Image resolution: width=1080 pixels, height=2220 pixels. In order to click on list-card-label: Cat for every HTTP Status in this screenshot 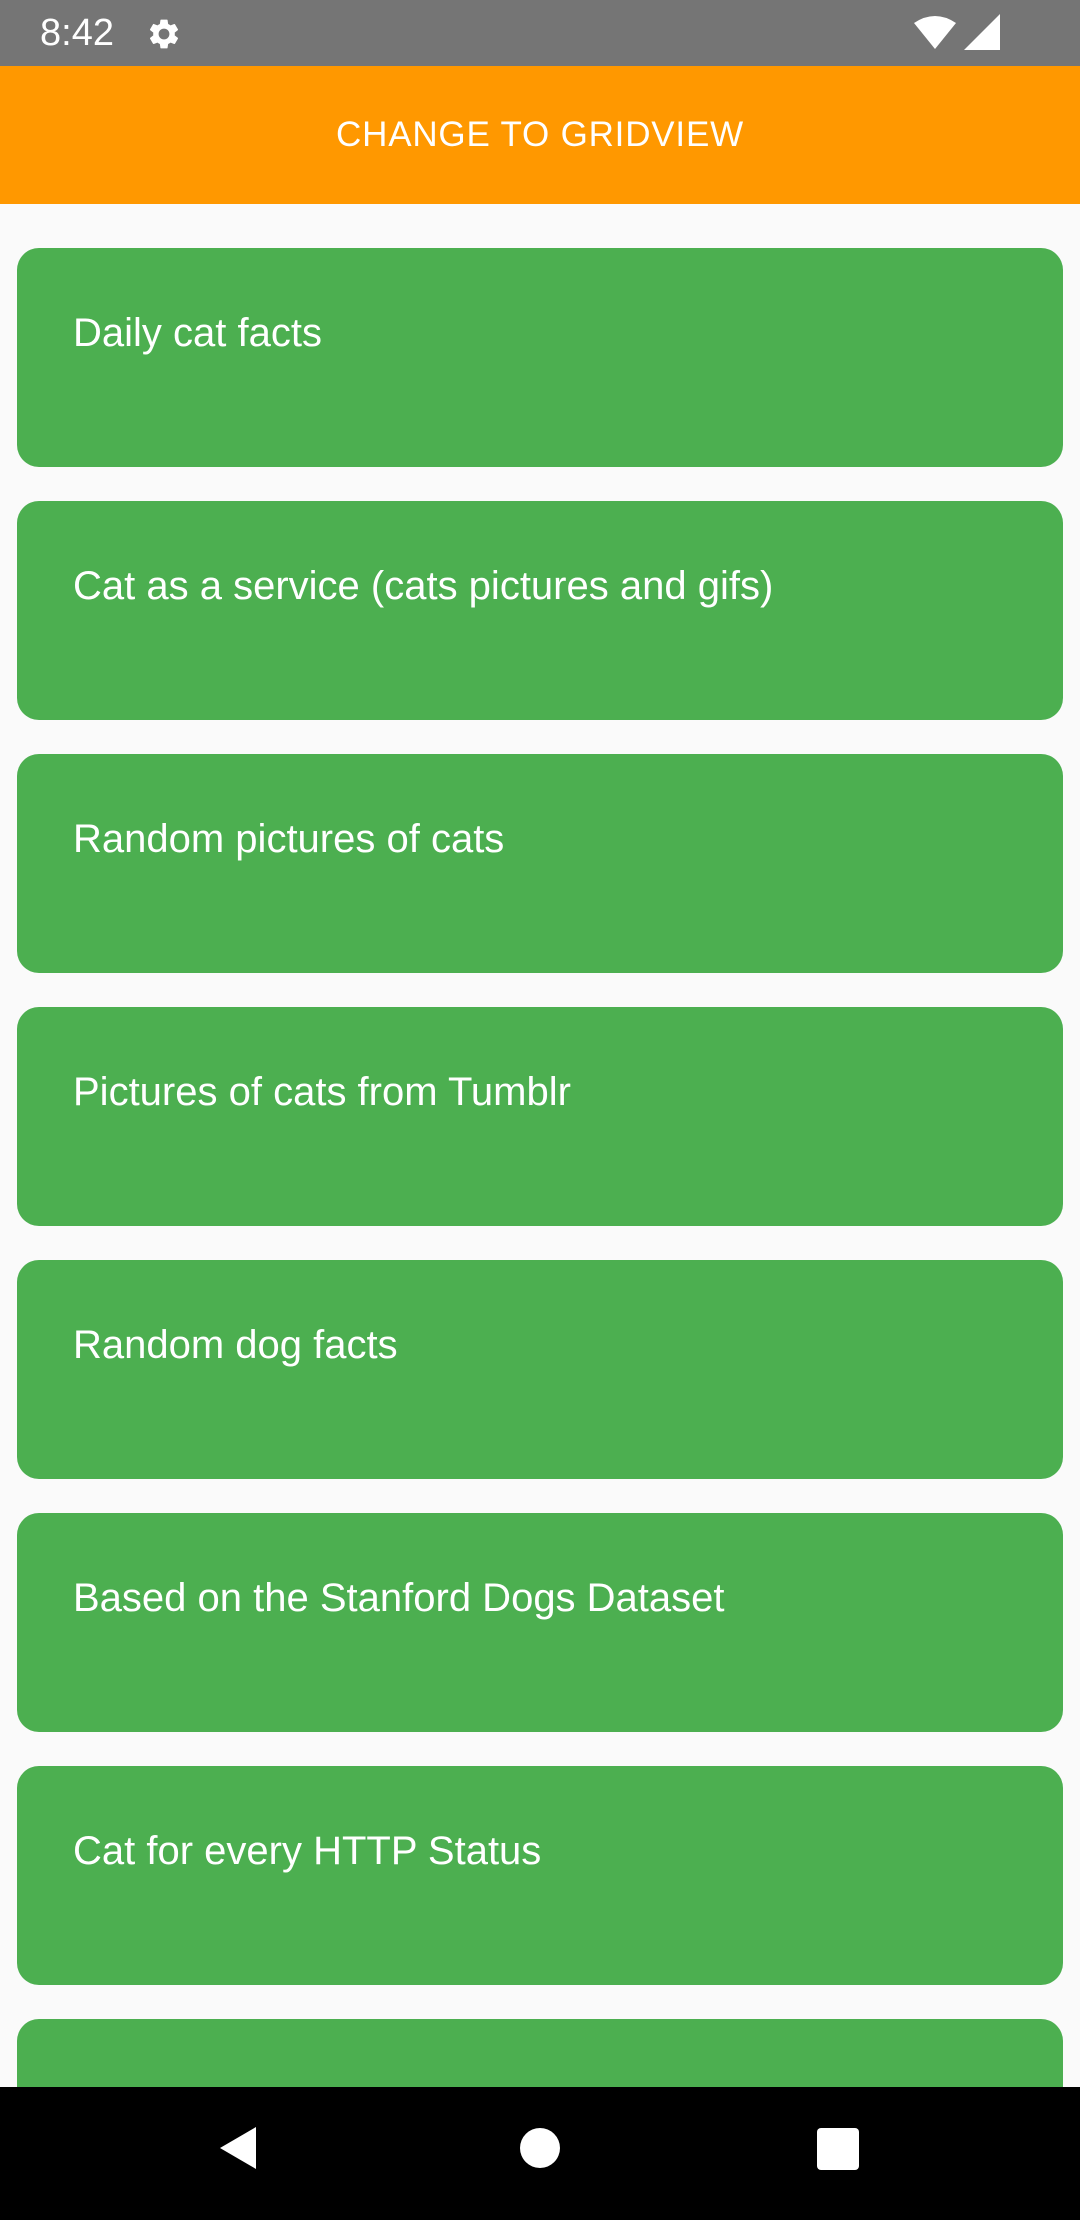, I will do `click(307, 1851)`.